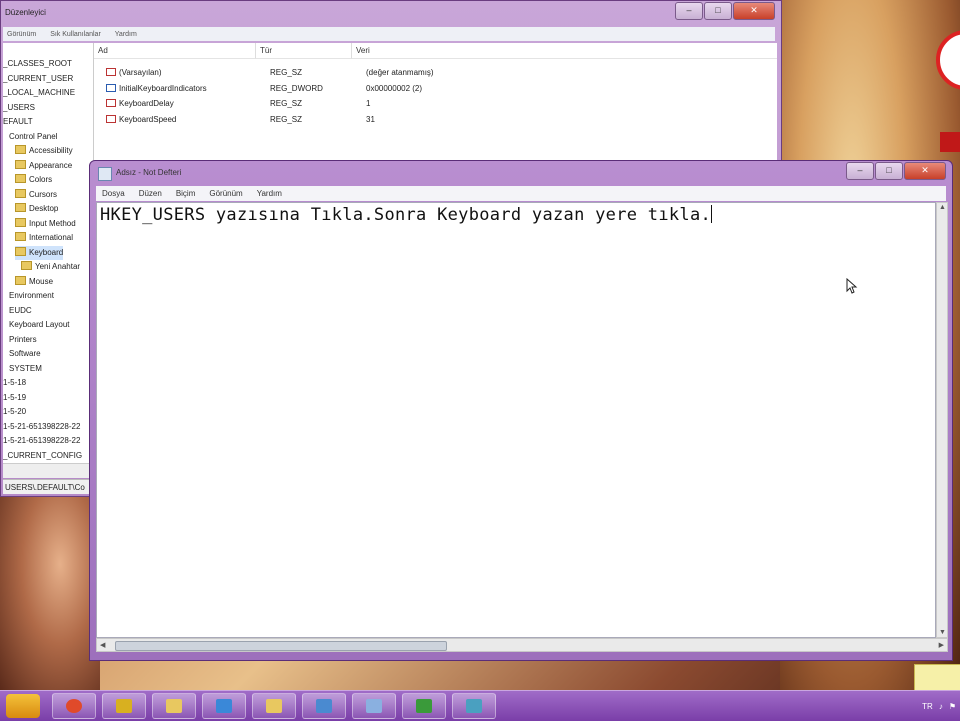 Image resolution: width=960 pixels, height=721 pixels. What do you see at coordinates (111, 72) in the screenshot?
I see `string-value-icon` at bounding box center [111, 72].